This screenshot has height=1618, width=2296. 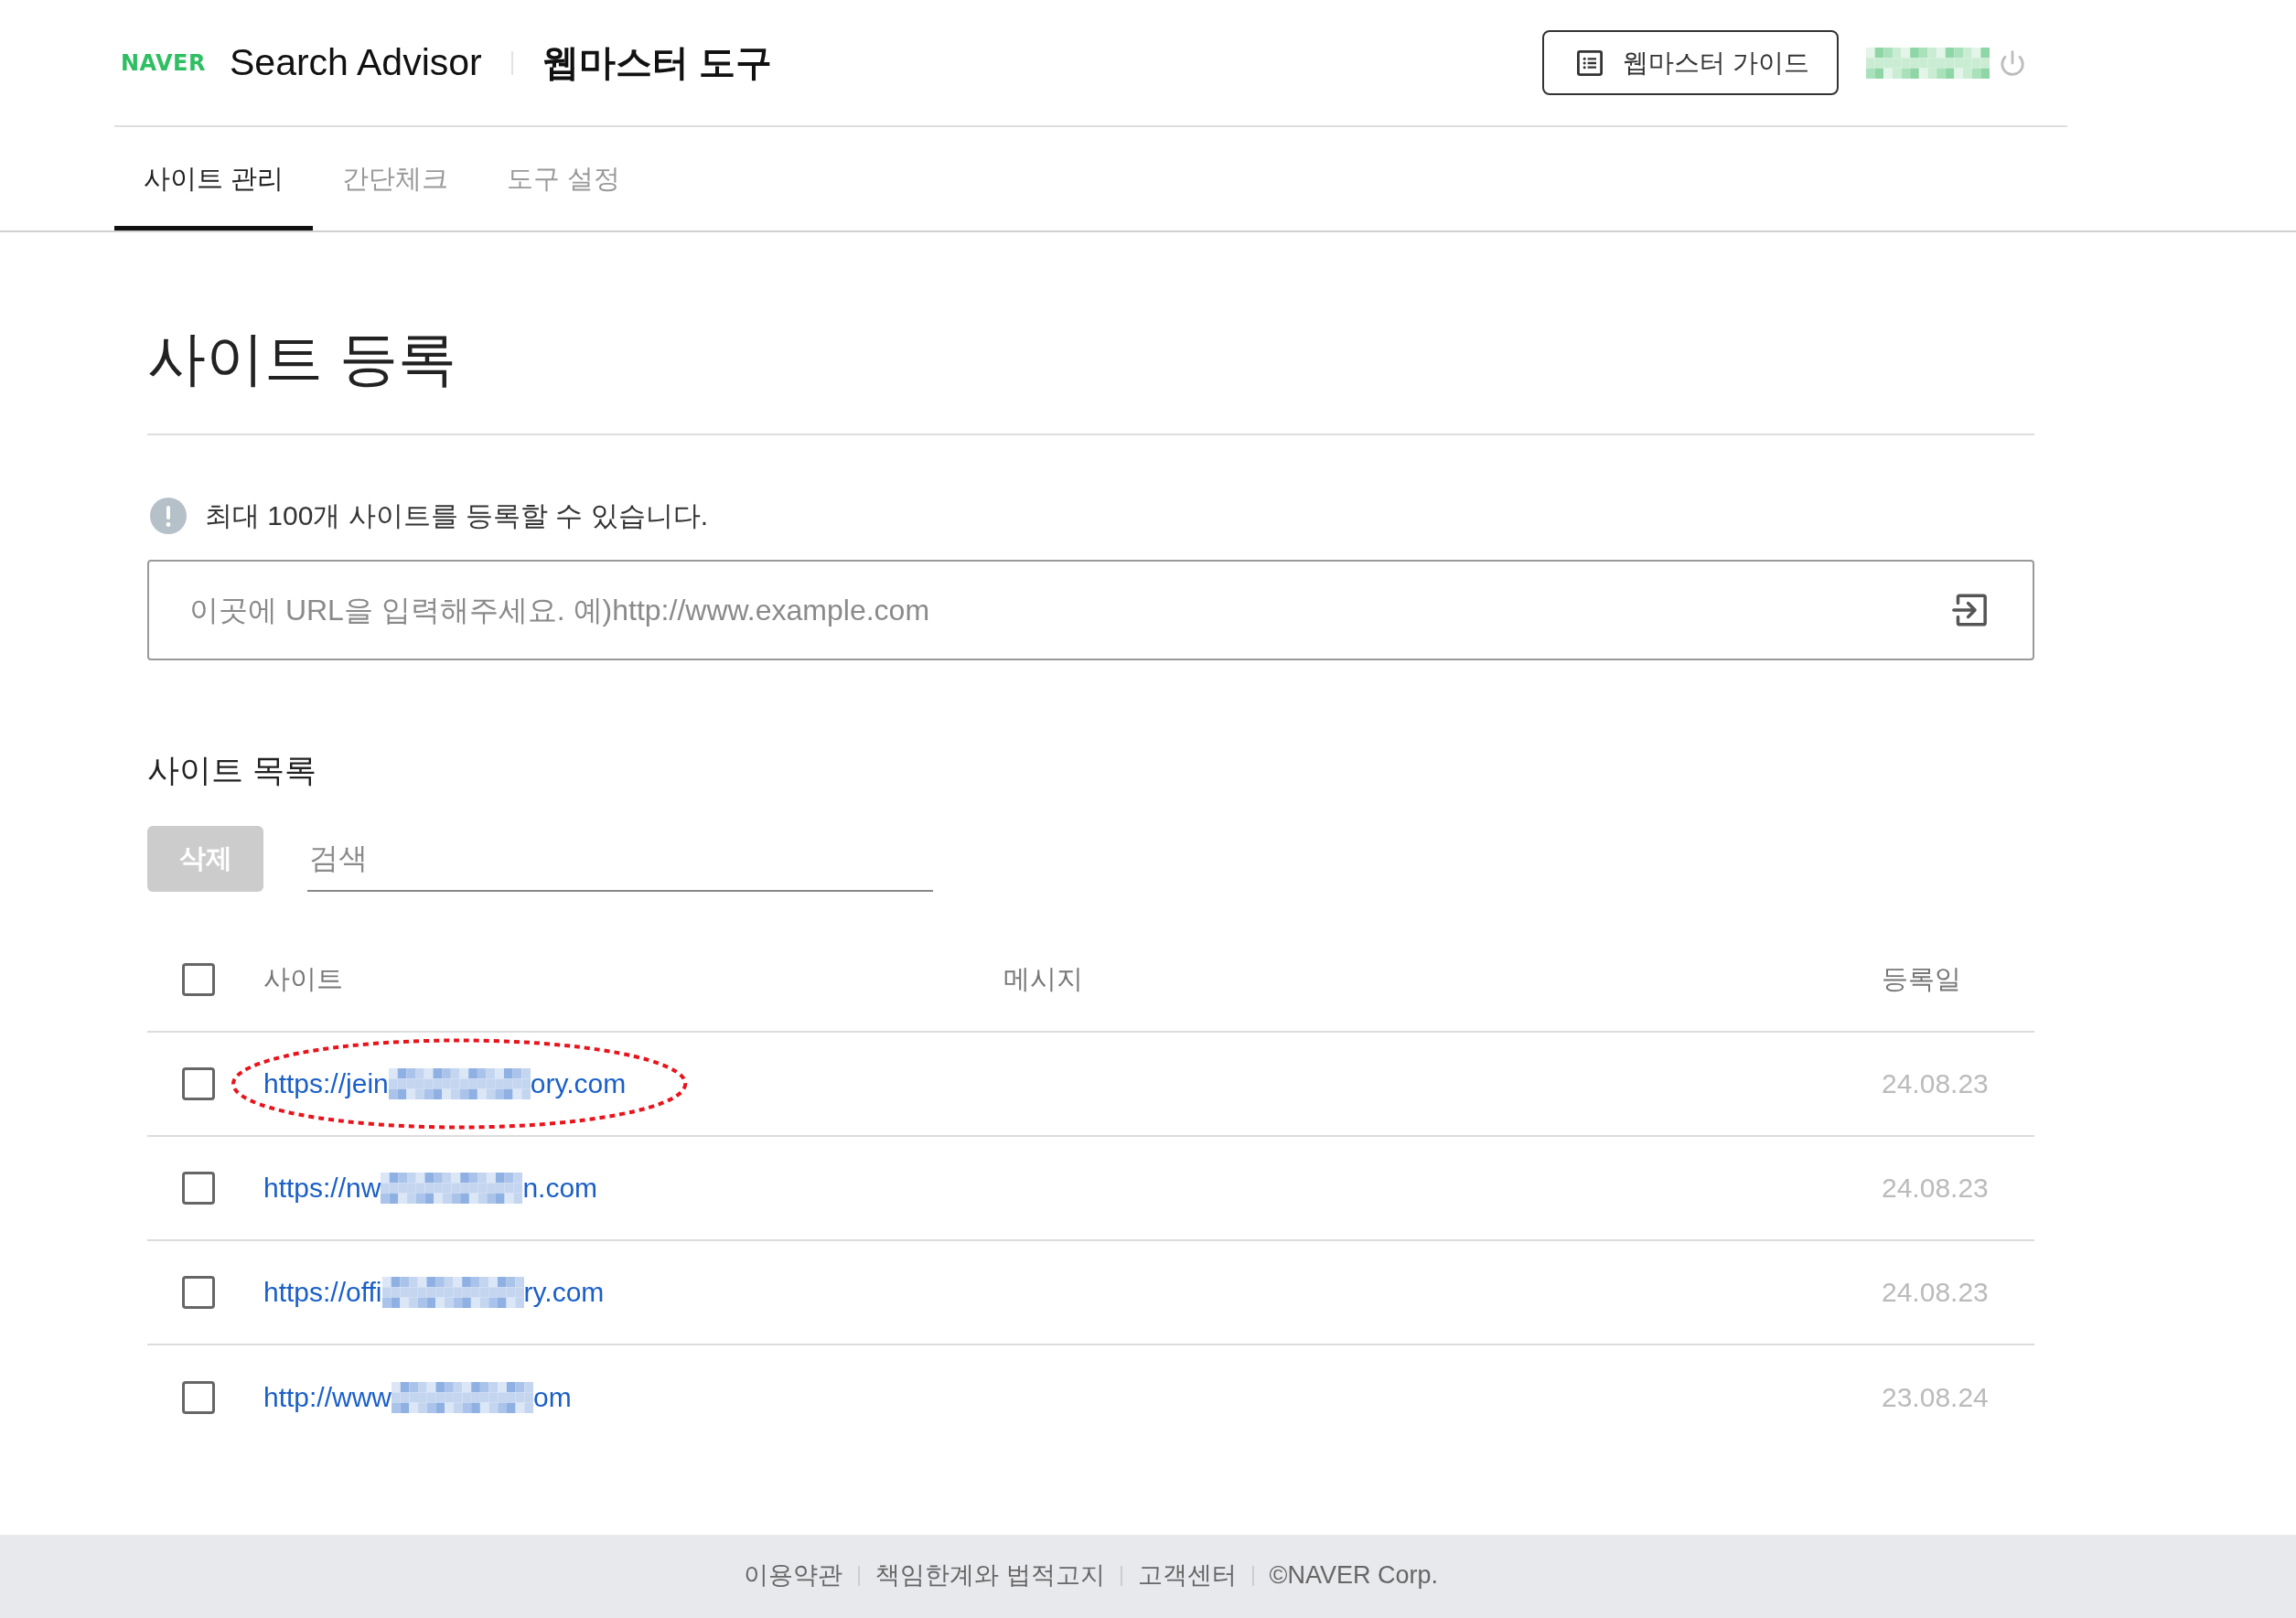 I want to click on footer-link: 고객센터, so click(x=1187, y=1575).